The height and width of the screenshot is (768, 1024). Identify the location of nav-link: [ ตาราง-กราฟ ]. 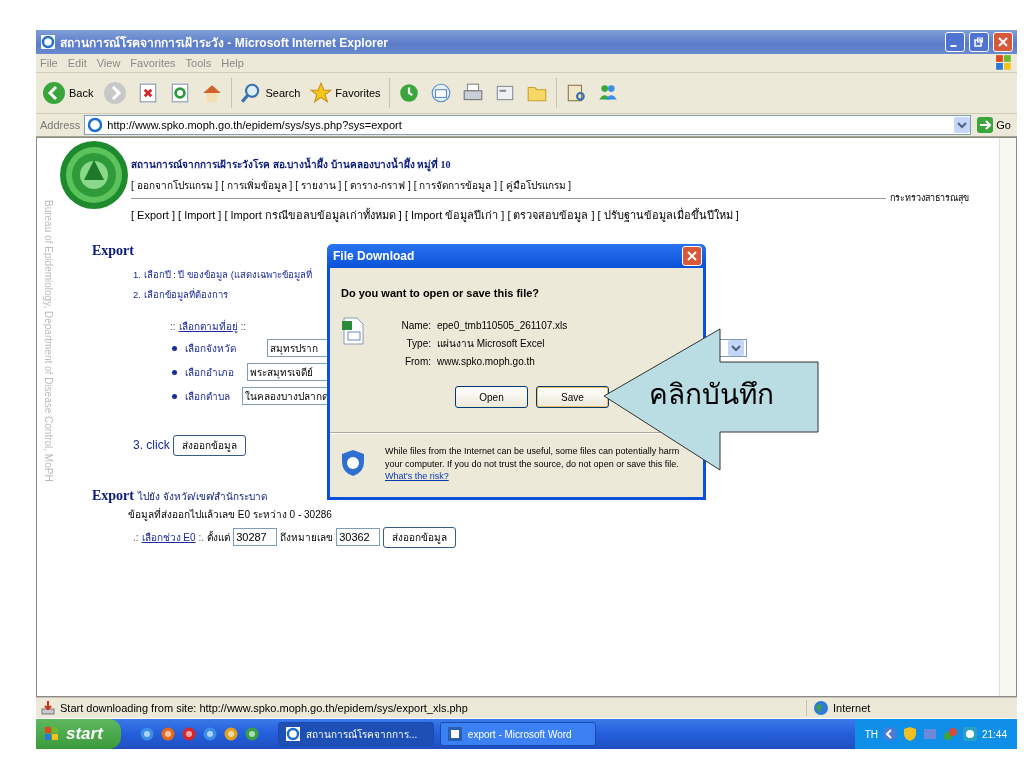
(377, 185).